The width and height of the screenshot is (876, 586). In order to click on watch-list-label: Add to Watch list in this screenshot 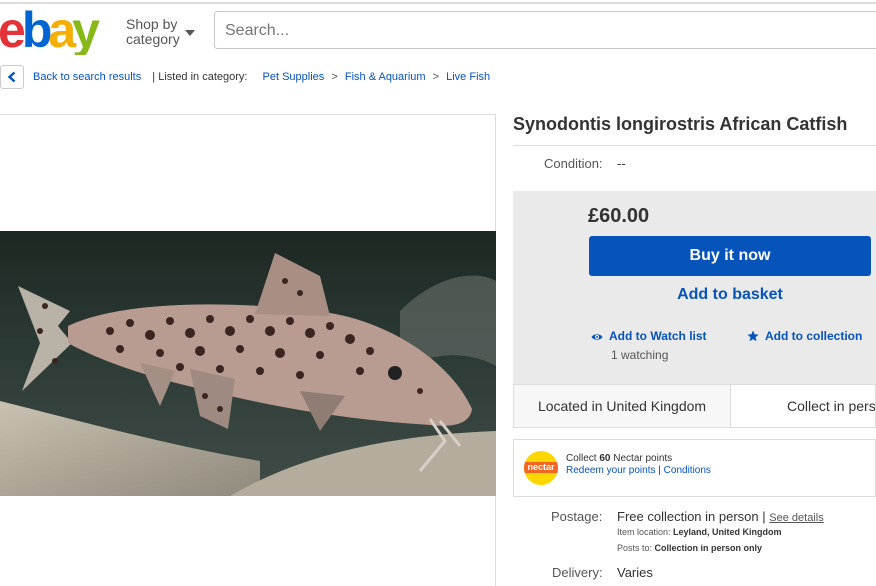, I will do `click(658, 336)`.